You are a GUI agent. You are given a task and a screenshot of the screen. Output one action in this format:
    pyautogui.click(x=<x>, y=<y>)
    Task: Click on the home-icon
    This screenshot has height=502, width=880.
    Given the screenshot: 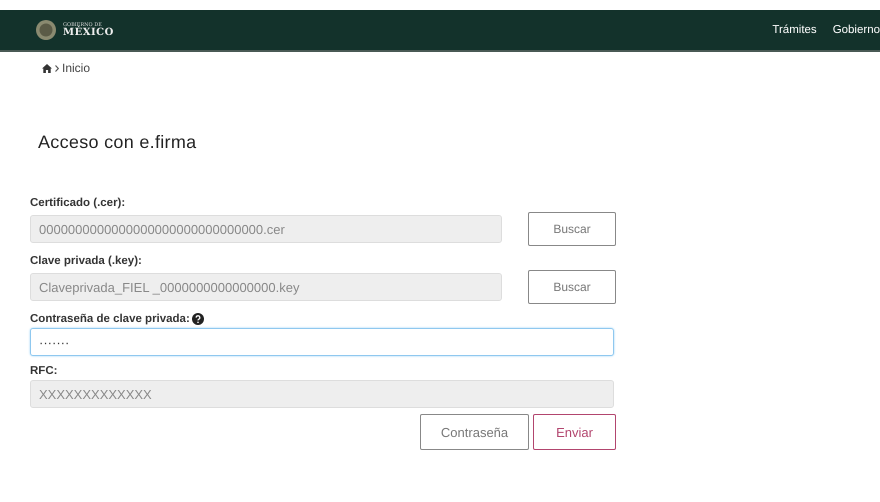 What is the action you would take?
    pyautogui.click(x=47, y=68)
    